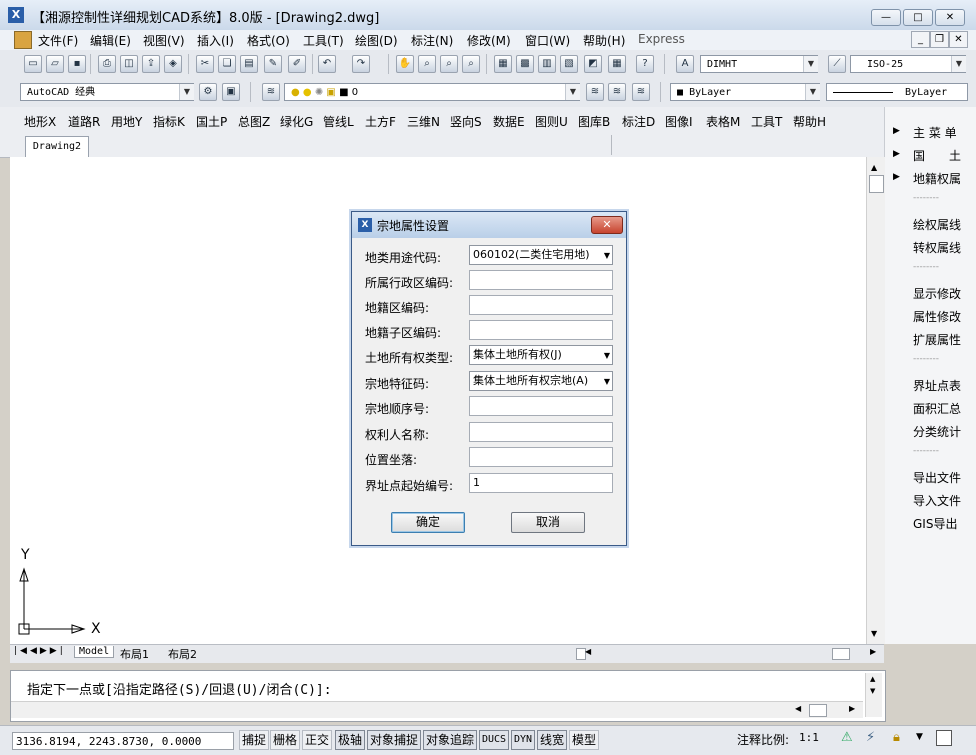  Describe the element at coordinates (84, 121) in the screenshot. I see `menu-road: 道路R` at that location.